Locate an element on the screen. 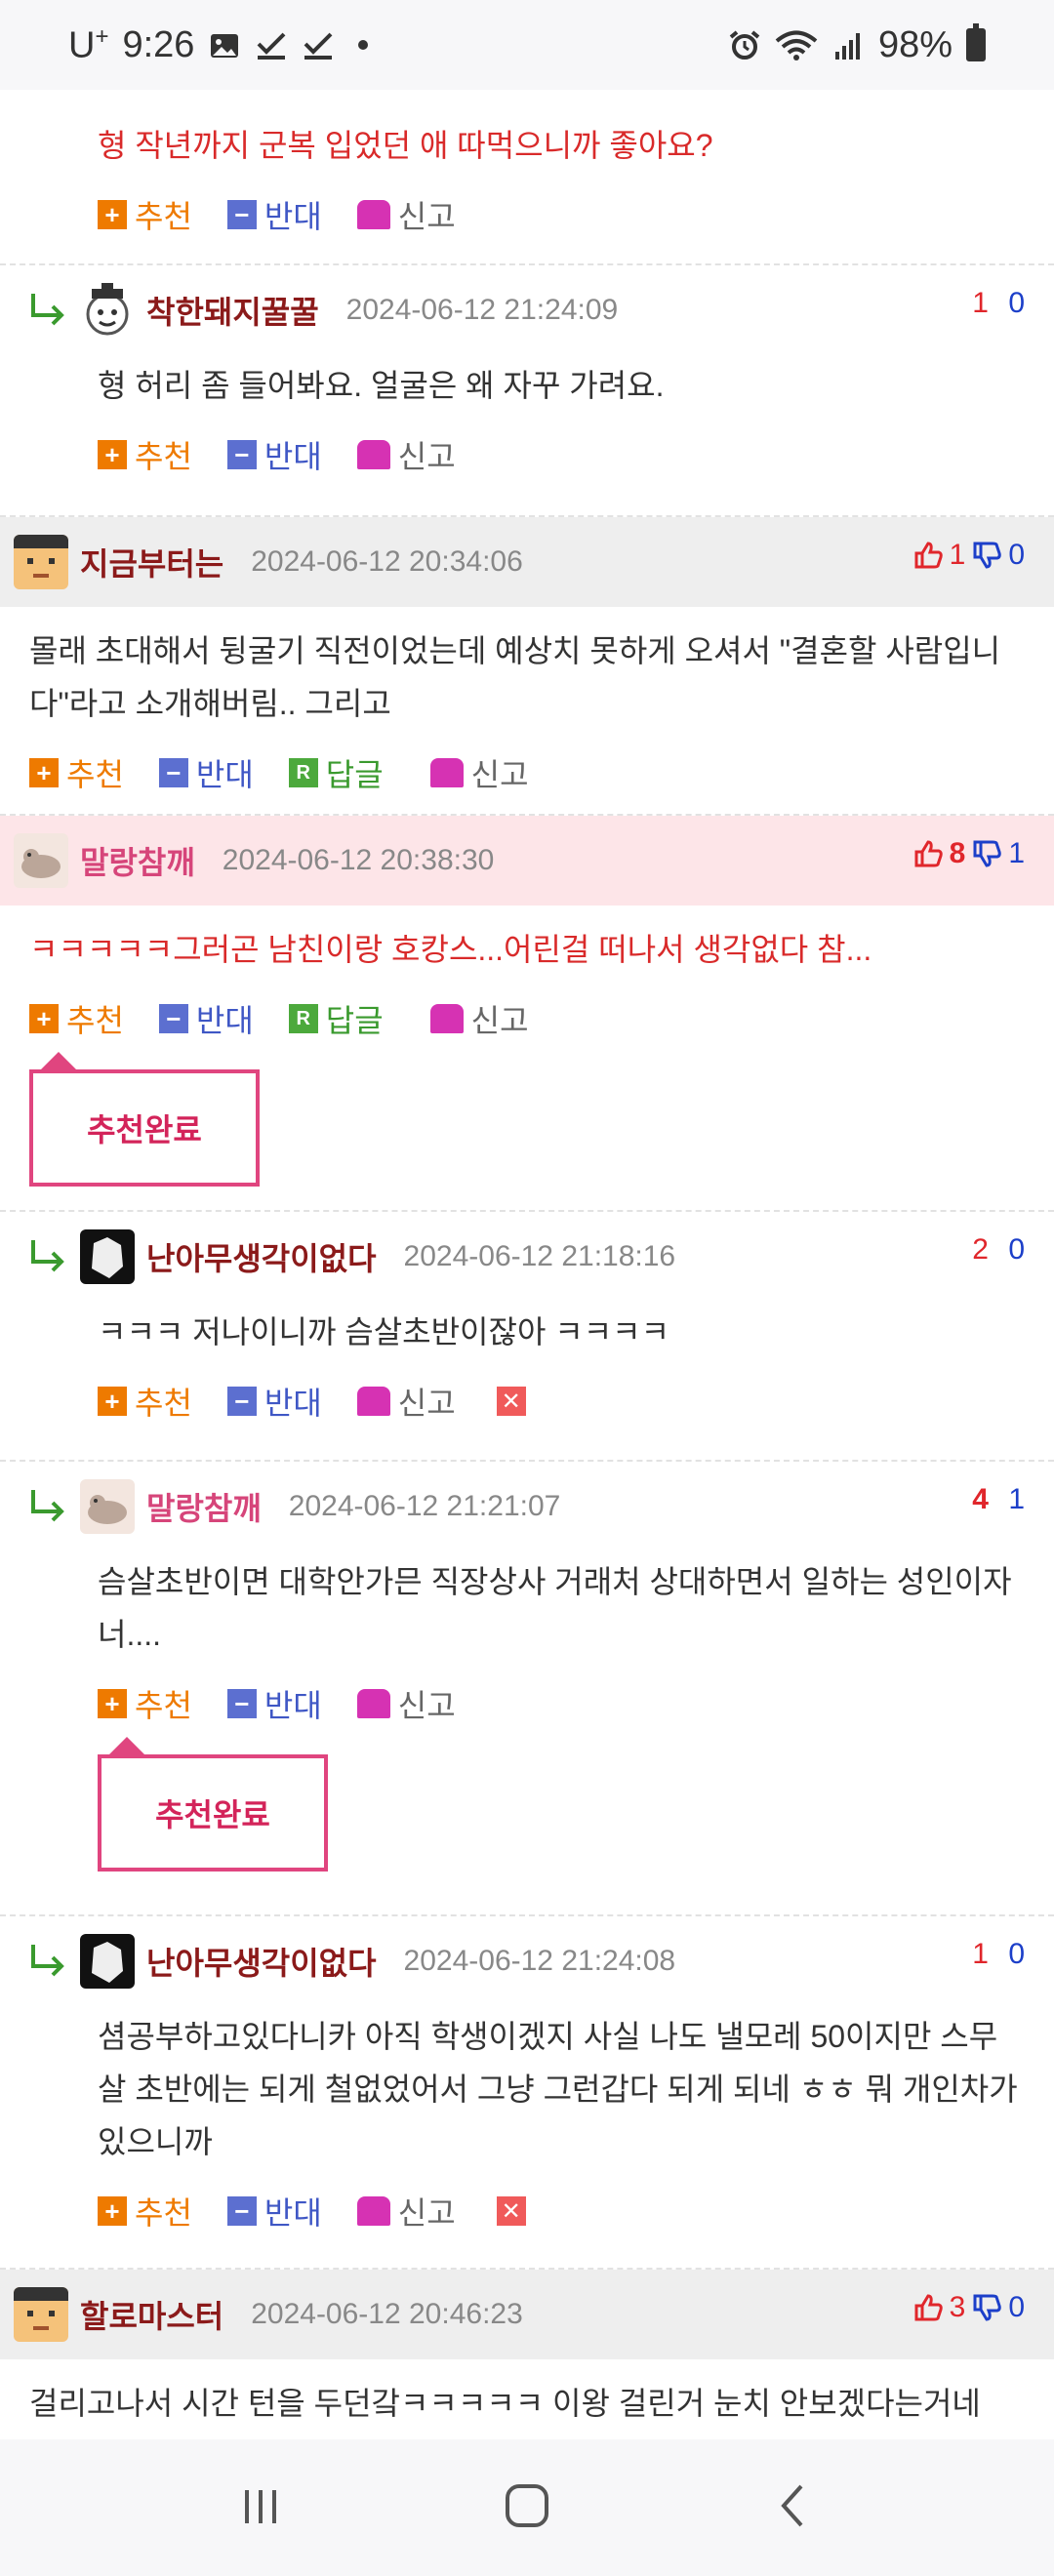 This screenshot has width=1054, height=2576. gallery-icon is located at coordinates (224, 44).